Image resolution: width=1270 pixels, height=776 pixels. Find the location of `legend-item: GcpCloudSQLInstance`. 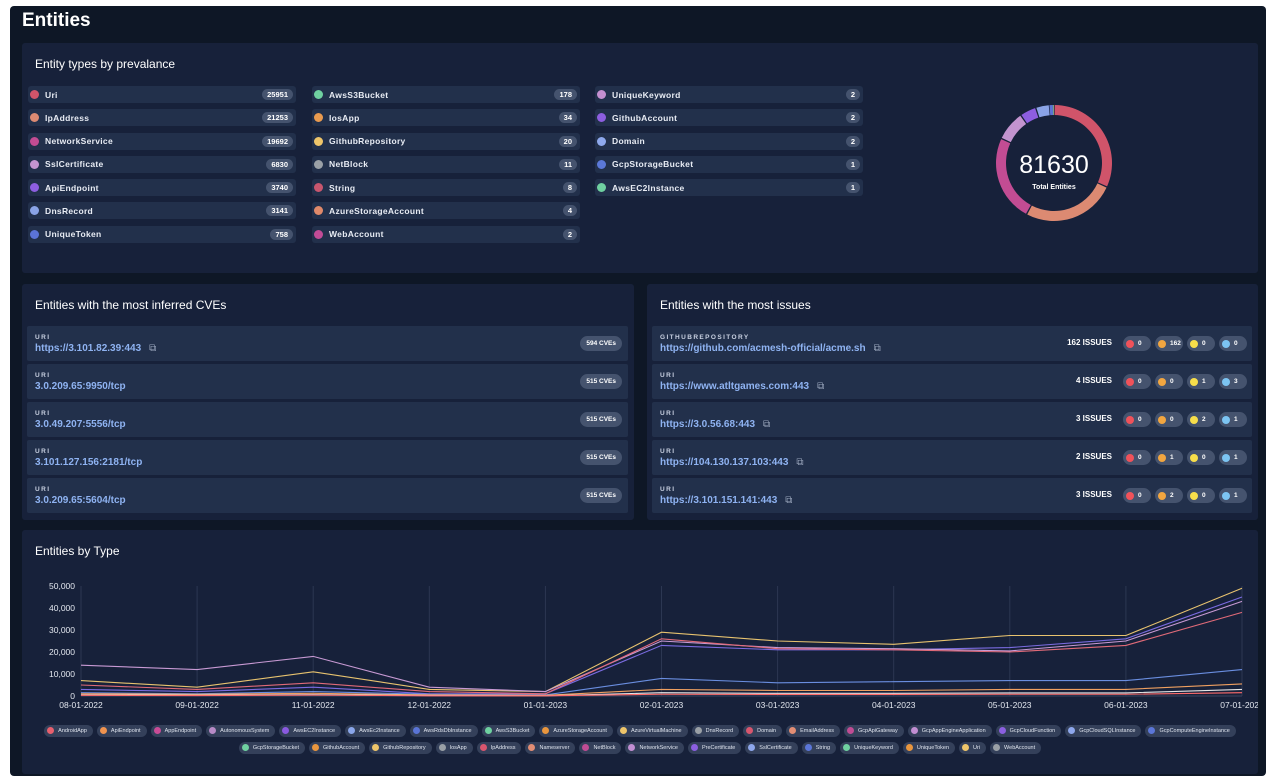

legend-item: GcpCloudSQLInstance is located at coordinates (1103, 730).